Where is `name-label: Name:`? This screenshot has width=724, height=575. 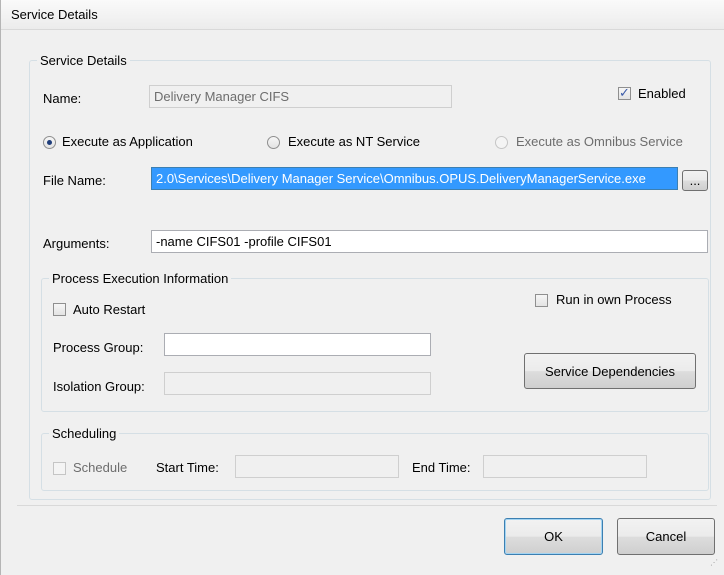 name-label: Name: is located at coordinates (62, 98).